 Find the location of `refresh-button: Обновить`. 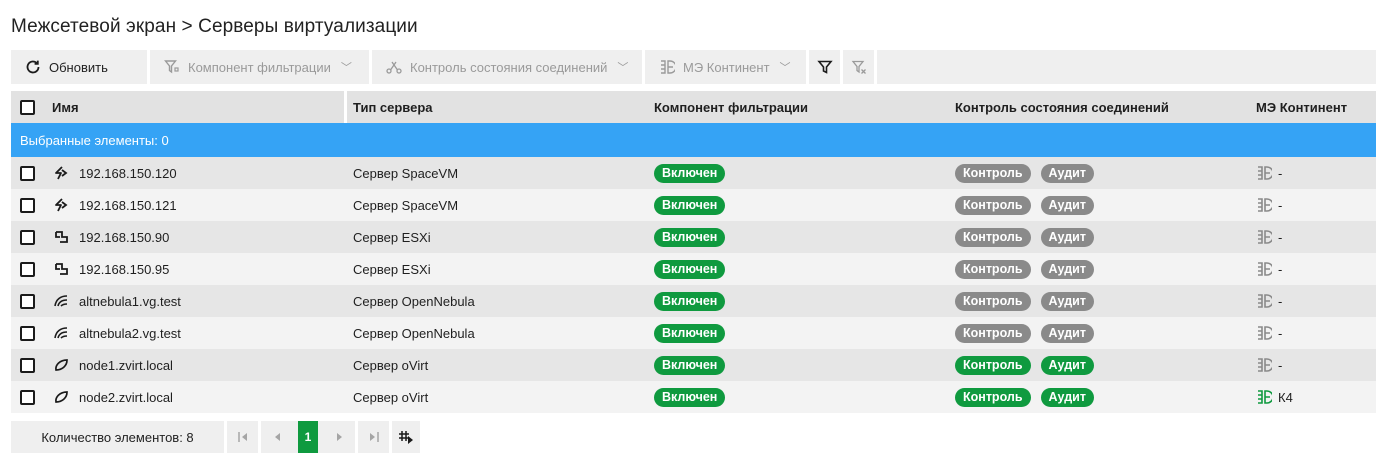

refresh-button: Обновить is located at coordinates (80, 67).